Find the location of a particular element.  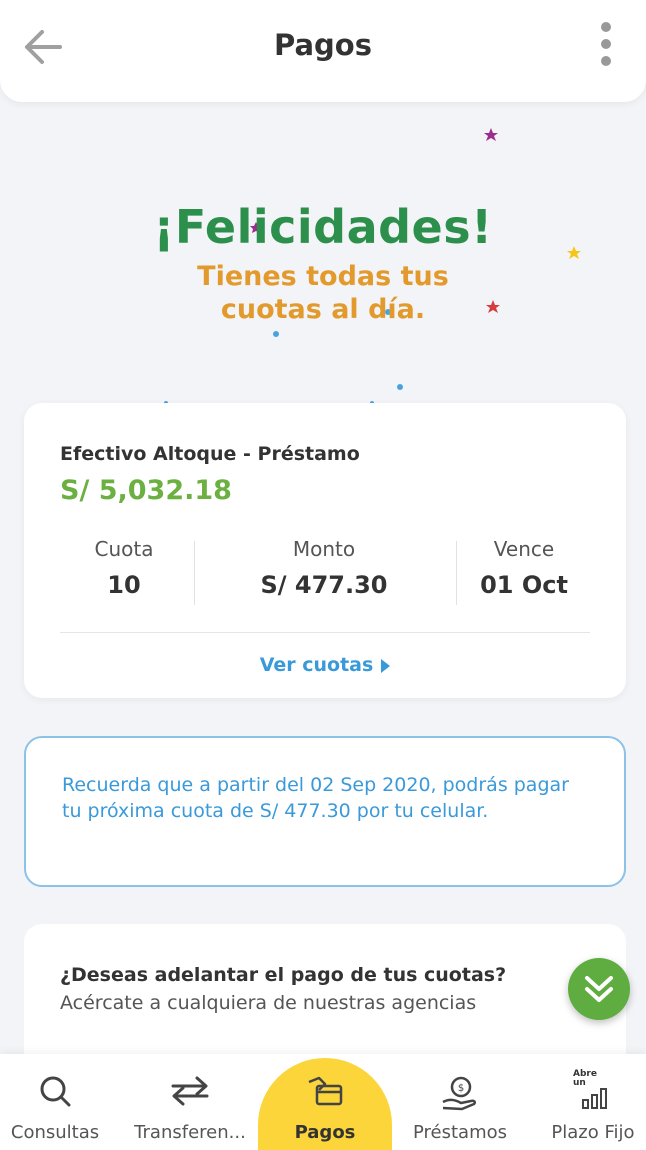

nav-item-prestamos: $ Préstamos is located at coordinates (460, 1102).